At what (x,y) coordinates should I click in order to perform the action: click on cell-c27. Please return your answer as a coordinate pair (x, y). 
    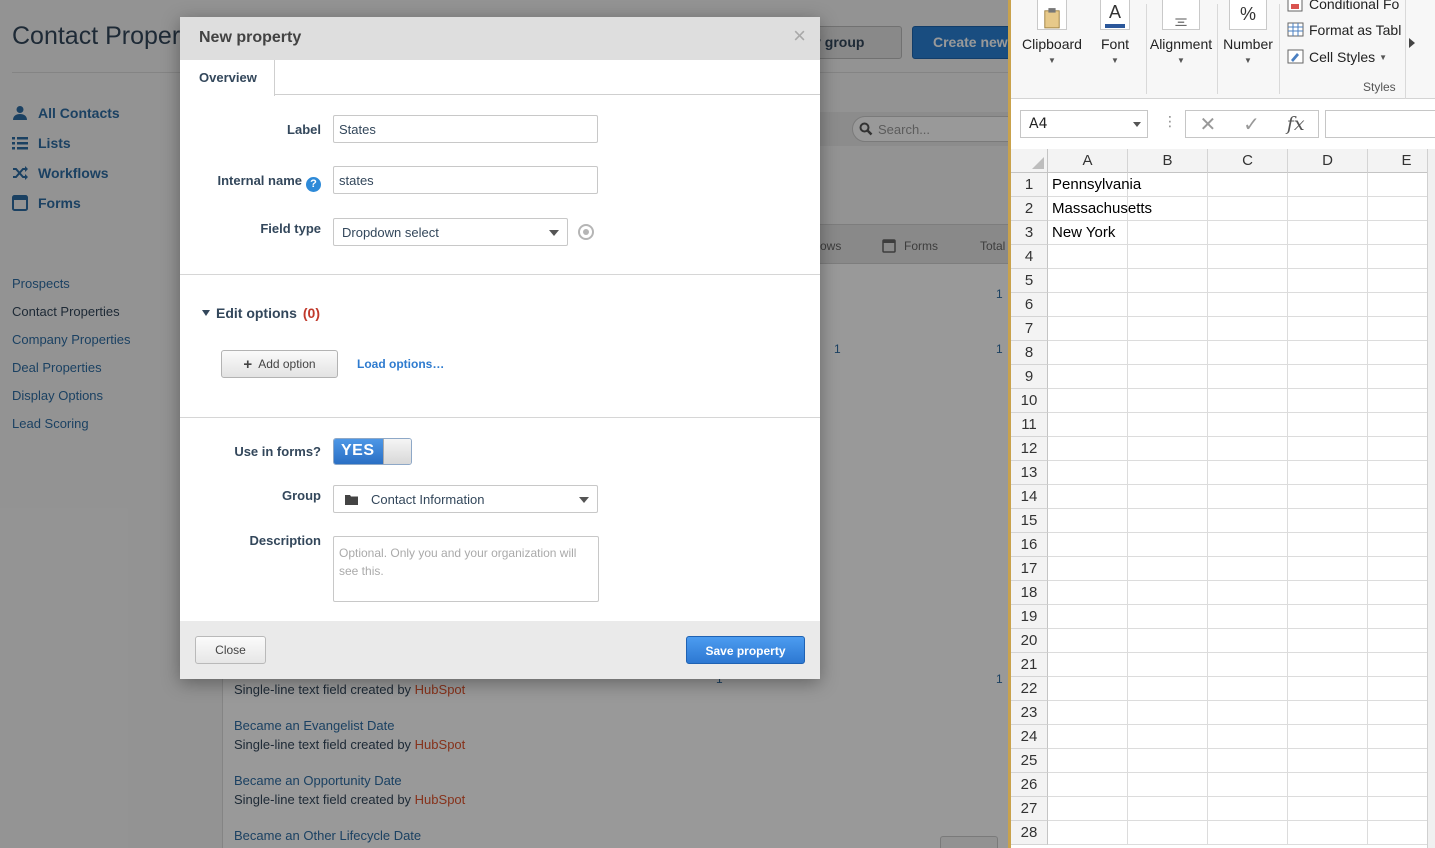
    Looking at the image, I should click on (1248, 809).